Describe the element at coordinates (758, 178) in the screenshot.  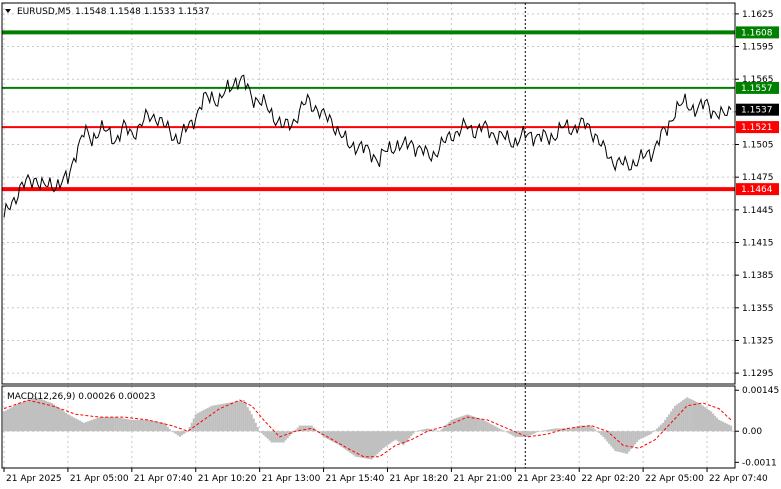
I see `price-tick-label: 1.1475` at that location.